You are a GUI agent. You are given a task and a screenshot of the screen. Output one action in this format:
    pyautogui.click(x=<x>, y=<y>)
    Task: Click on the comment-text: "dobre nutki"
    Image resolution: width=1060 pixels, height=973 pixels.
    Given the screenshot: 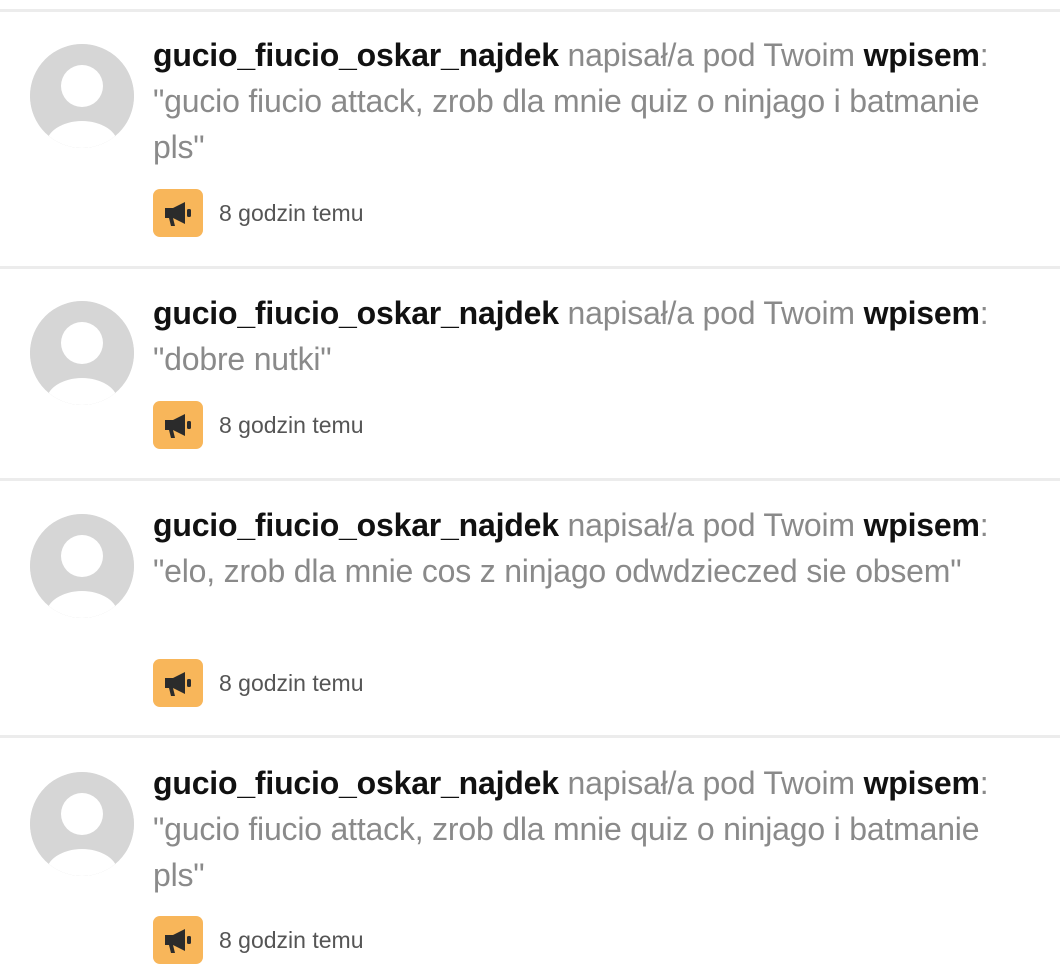 What is the action you would take?
    pyautogui.click(x=242, y=359)
    